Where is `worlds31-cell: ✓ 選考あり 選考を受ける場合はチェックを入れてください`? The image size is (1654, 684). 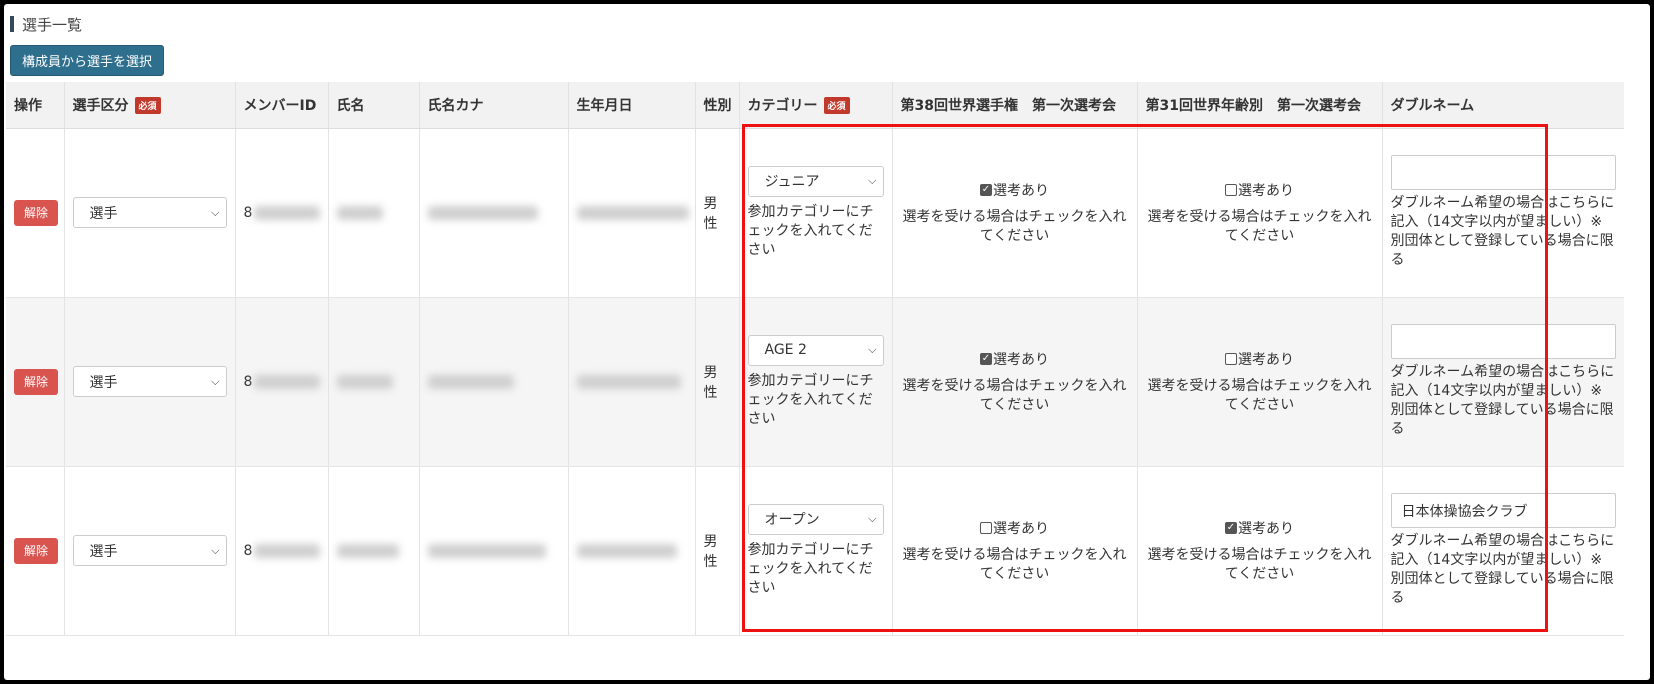 worlds31-cell: ✓ 選考あり 選考を受ける場合はチェックを入れてください is located at coordinates (1259, 551).